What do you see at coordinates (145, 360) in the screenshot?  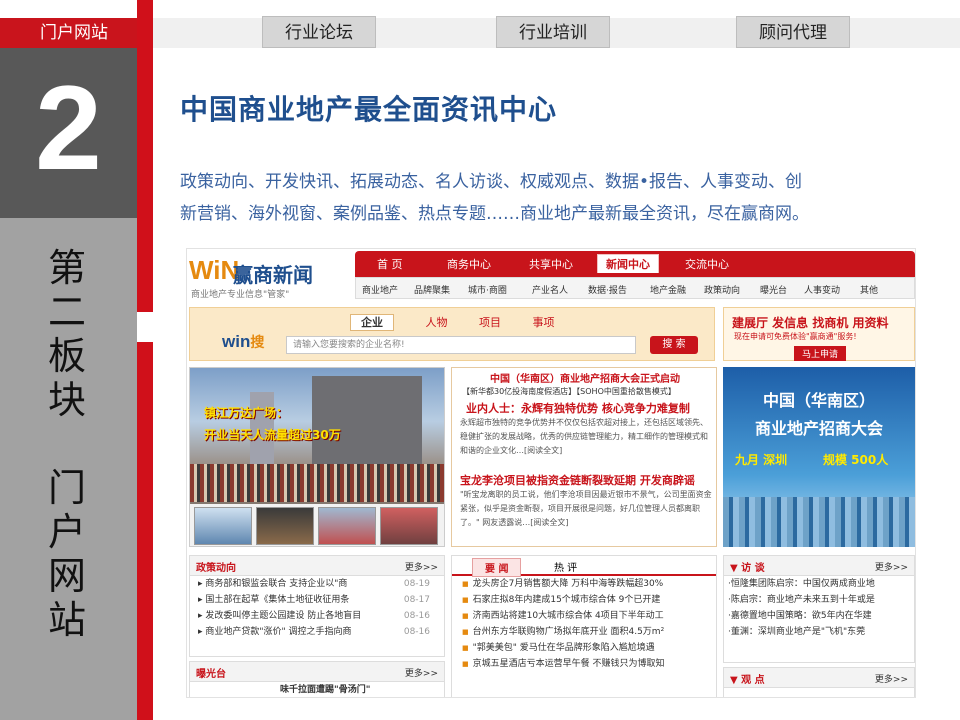 I see `red-divider-bar` at bounding box center [145, 360].